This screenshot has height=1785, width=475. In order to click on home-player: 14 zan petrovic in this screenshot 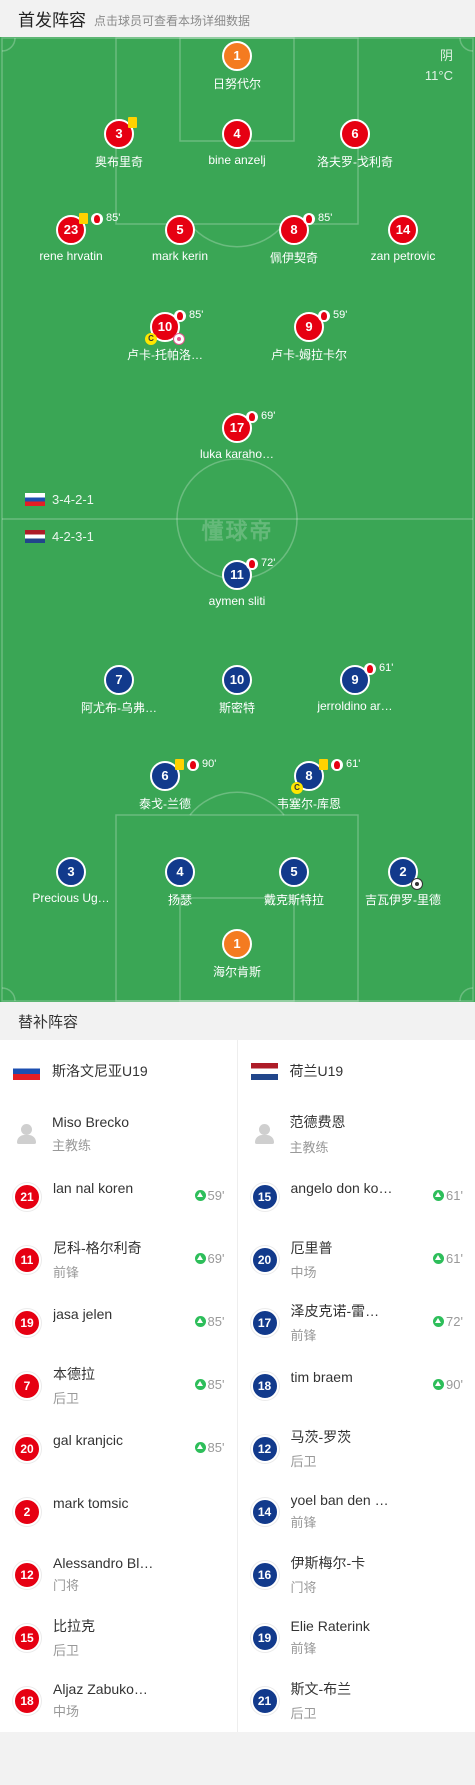, I will do `click(403, 239)`.